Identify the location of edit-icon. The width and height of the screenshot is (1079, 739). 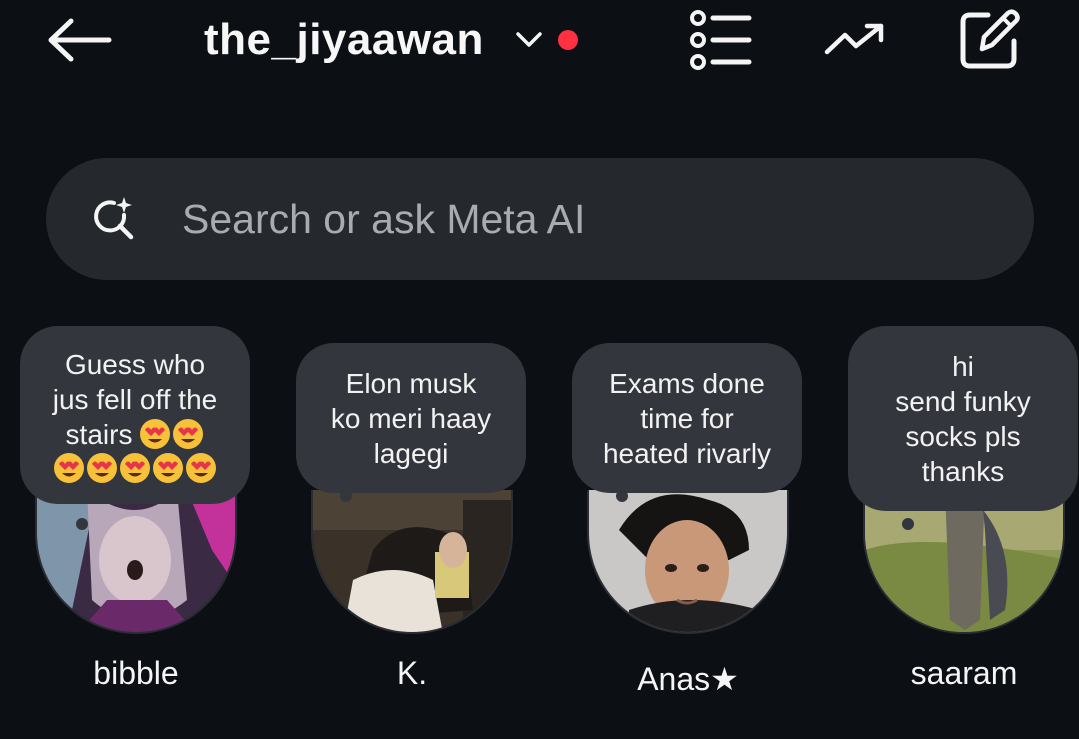
(990, 39).